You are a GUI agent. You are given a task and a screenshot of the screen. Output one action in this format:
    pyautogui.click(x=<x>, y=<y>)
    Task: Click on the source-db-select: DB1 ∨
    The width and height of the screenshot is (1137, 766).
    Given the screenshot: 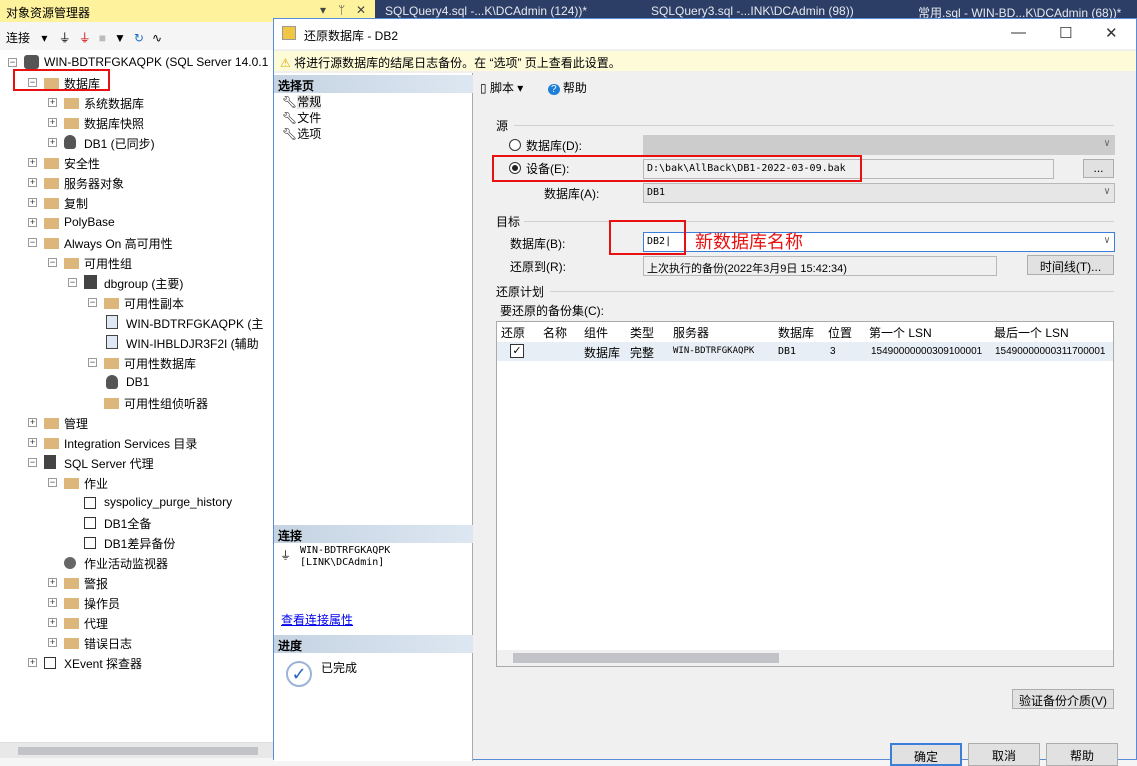 What is the action you would take?
    pyautogui.click(x=879, y=193)
    